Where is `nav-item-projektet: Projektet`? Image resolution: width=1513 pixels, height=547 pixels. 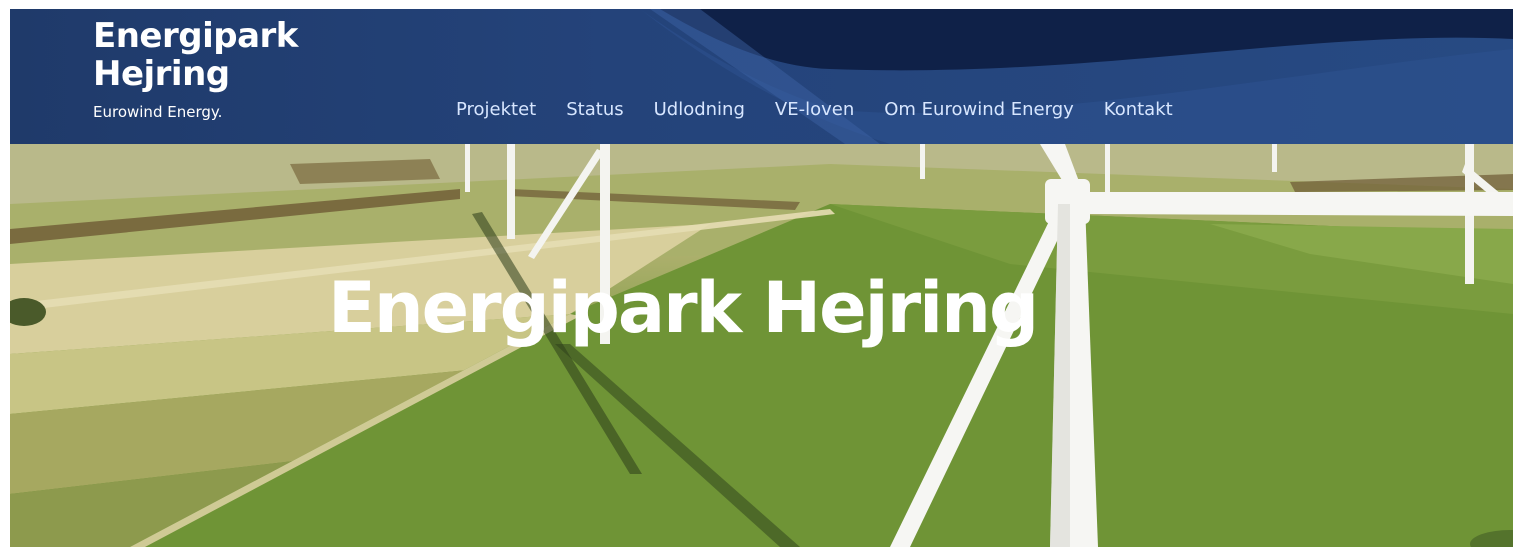 nav-item-projektet: Projektet is located at coordinates (496, 110).